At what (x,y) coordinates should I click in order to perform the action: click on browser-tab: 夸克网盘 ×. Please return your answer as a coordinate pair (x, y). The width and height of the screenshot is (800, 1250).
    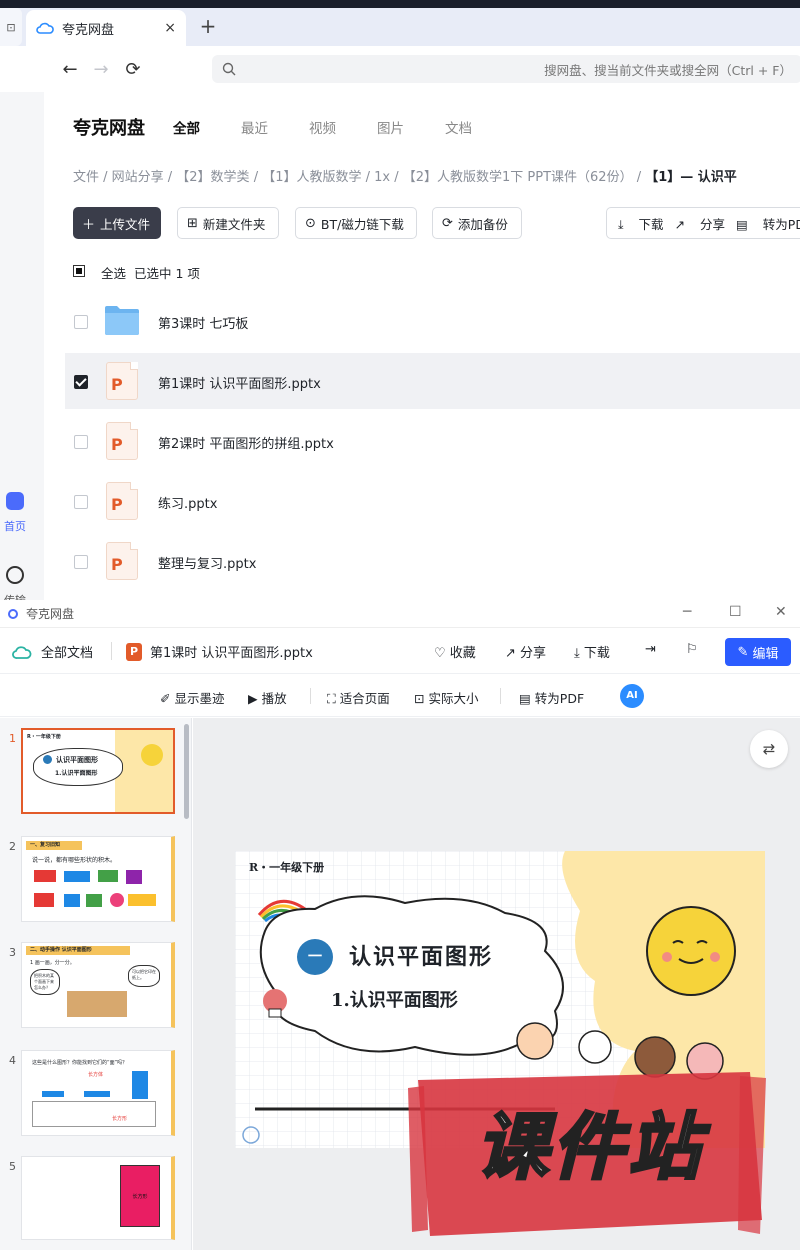
    Looking at the image, I should click on (106, 28).